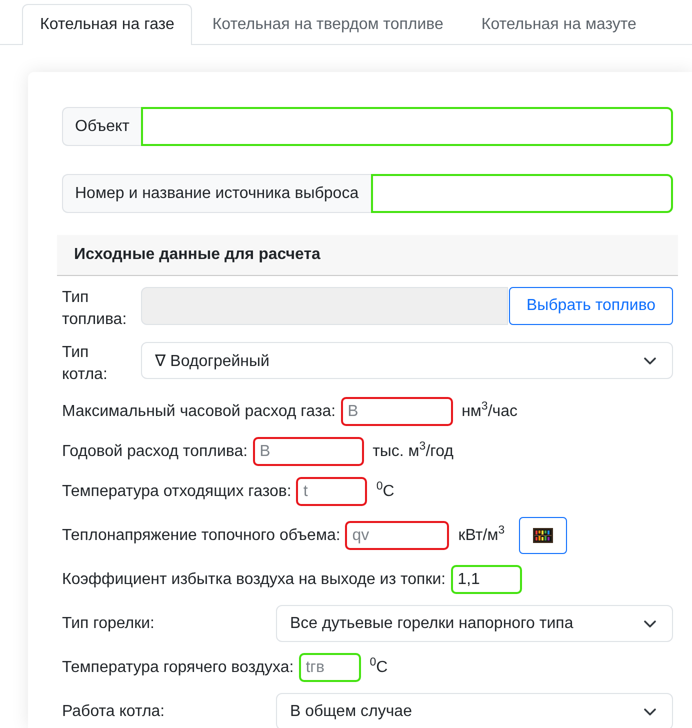 Image resolution: width=692 pixels, height=728 pixels. What do you see at coordinates (413, 451) in the screenshot?
I see `unit-label: тыс. м$^{3}$/год` at bounding box center [413, 451].